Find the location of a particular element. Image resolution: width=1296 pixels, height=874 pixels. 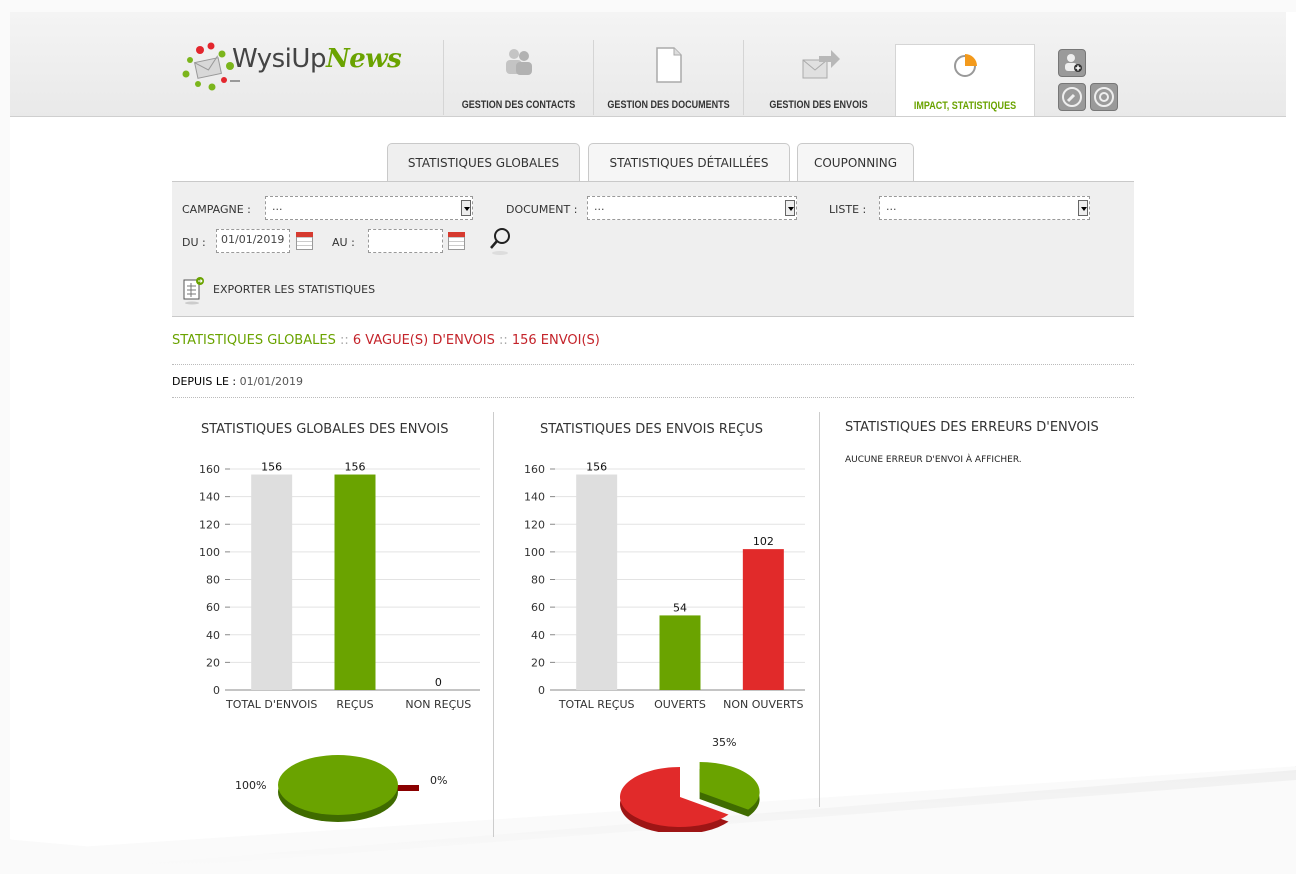

date-to-input is located at coordinates (405, 241).